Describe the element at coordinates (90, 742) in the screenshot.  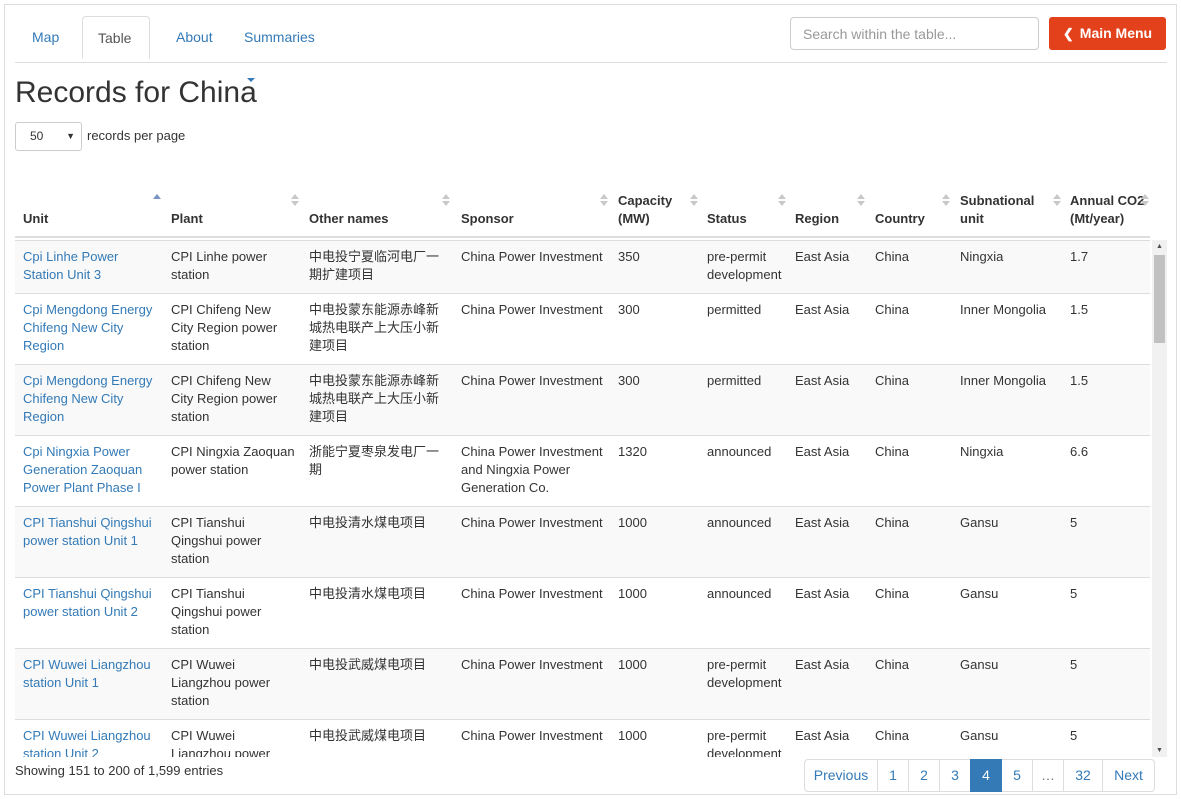
I see `unit-link: CPI Wuwei Liangzhou station Unit 2` at that location.